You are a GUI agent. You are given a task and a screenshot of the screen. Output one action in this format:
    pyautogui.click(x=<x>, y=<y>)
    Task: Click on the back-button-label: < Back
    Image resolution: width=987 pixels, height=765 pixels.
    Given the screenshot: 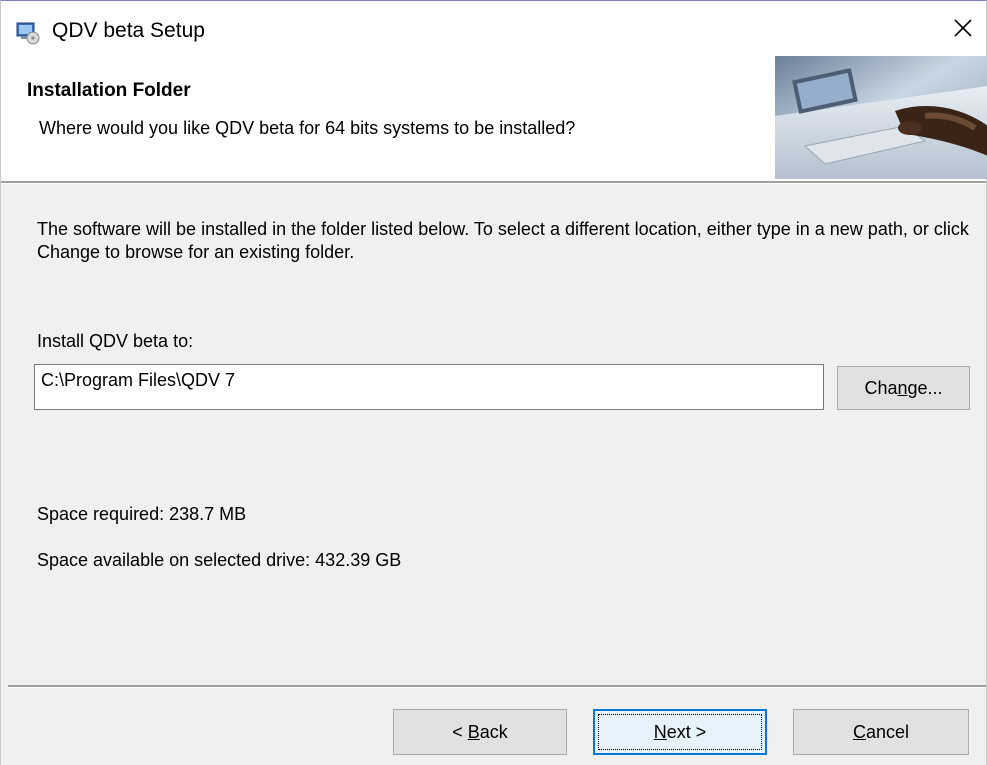 What is the action you would take?
    pyautogui.click(x=480, y=731)
    